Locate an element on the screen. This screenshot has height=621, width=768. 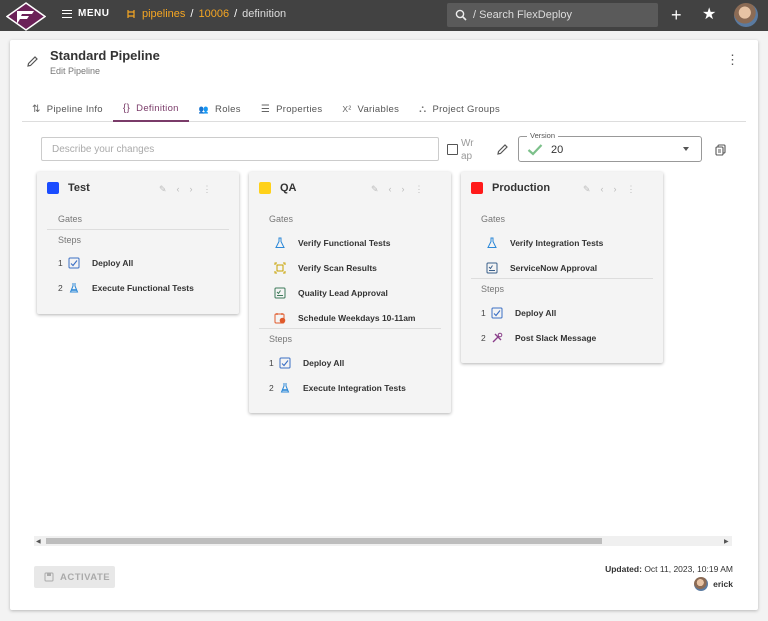
check-icon is located at coordinates (535, 150).